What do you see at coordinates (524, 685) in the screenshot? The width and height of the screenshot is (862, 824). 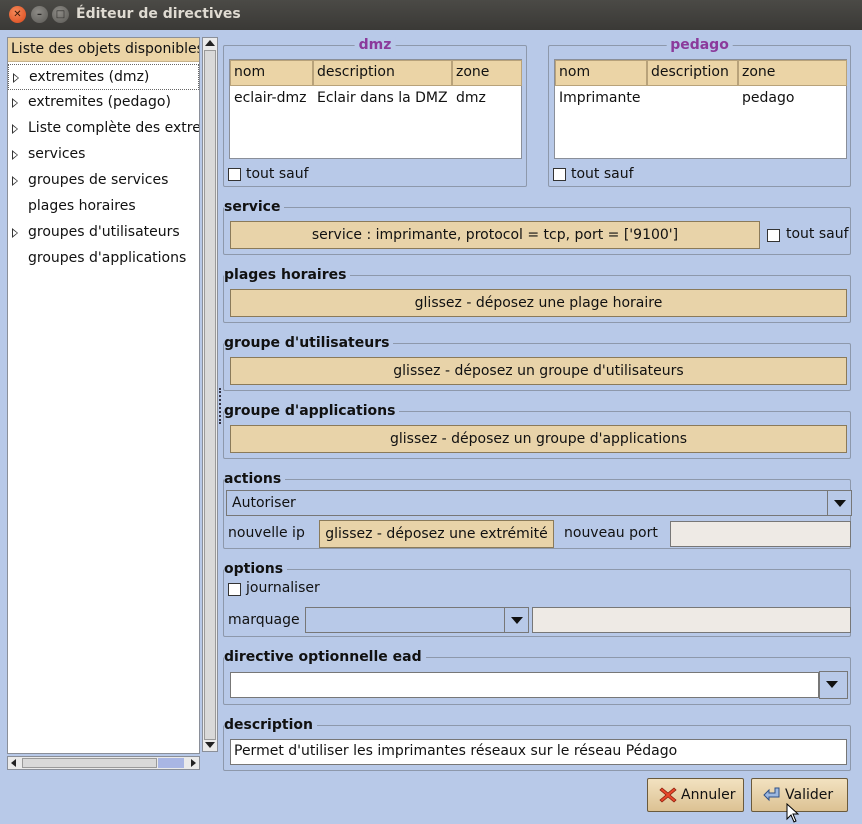 I see `directive-ead-input` at bounding box center [524, 685].